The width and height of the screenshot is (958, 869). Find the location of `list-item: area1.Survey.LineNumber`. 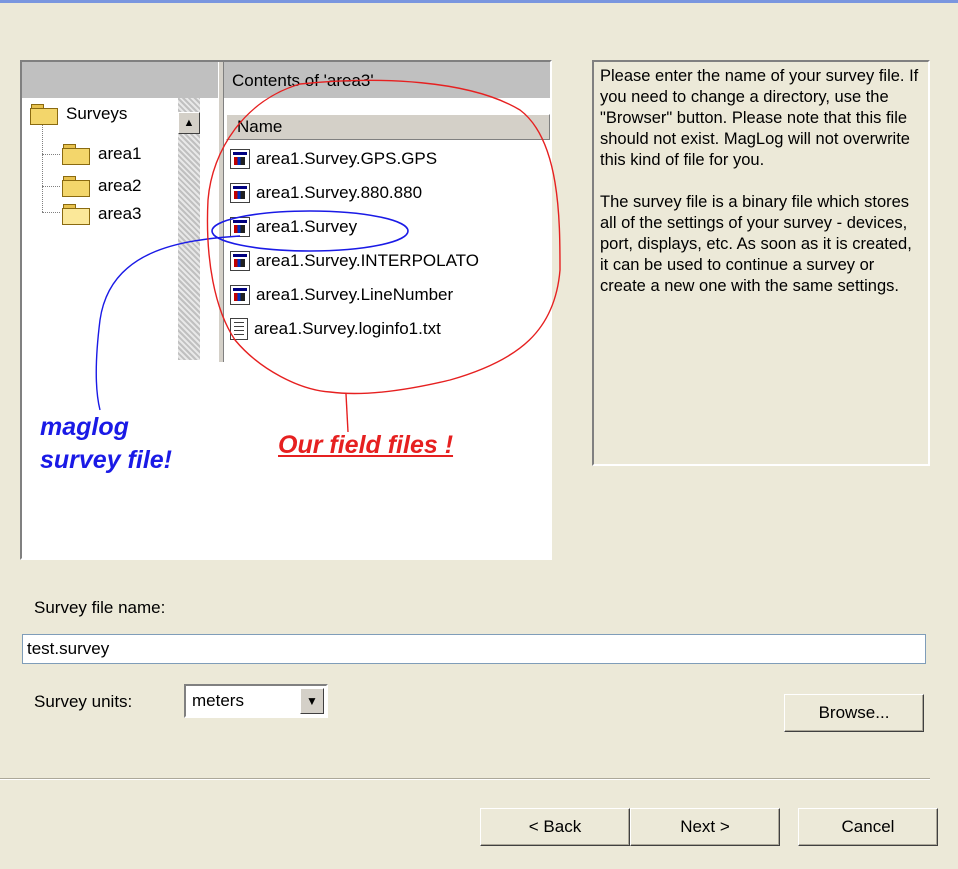

list-item: area1.Survey.LineNumber is located at coordinates (341, 295).